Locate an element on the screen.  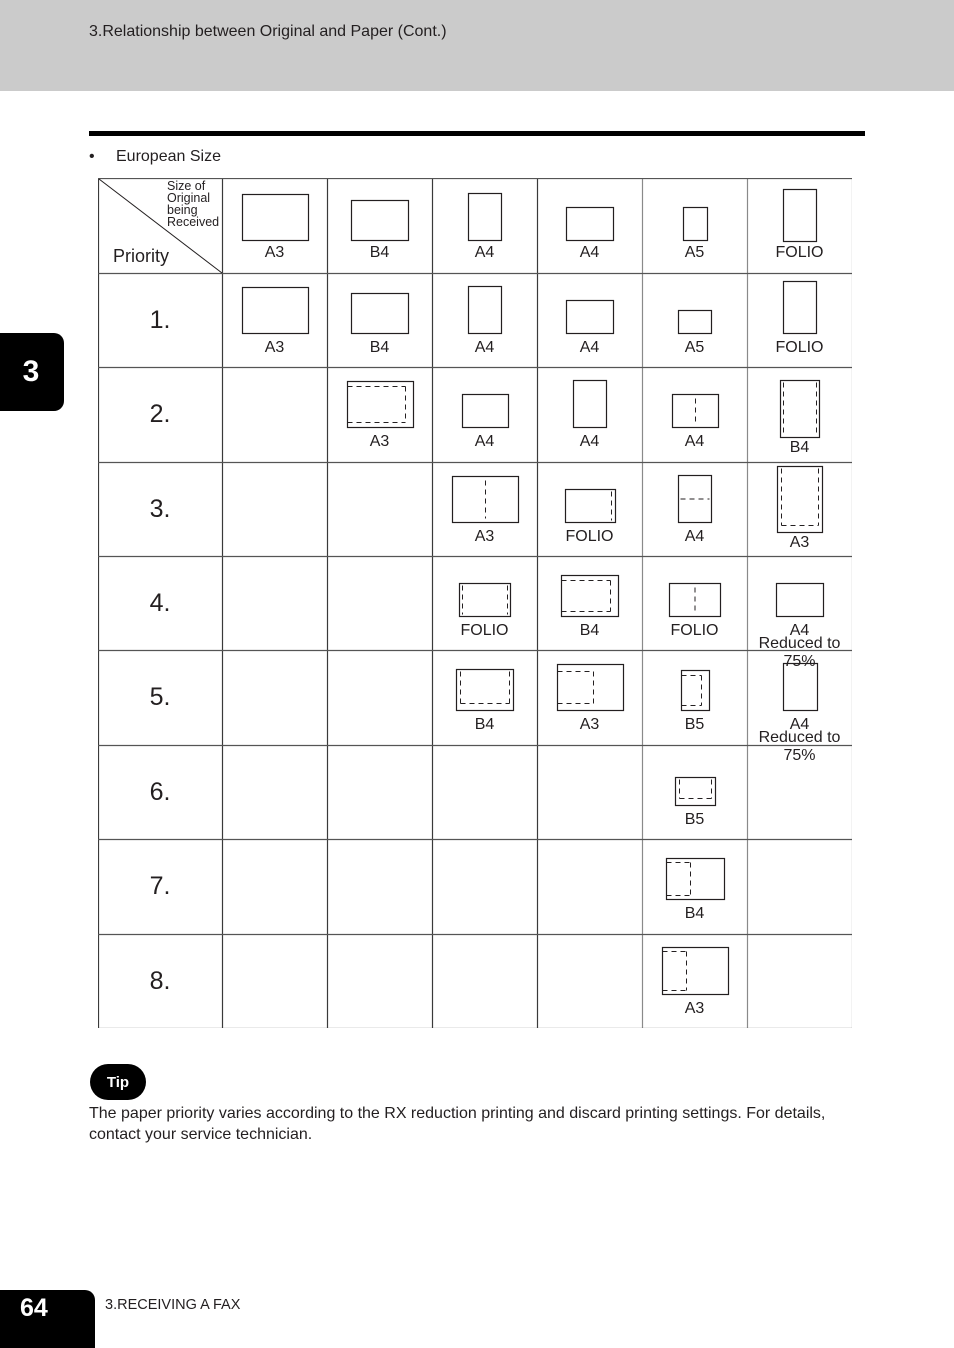
corner-header-priority: Priority is located at coordinates (141, 256).